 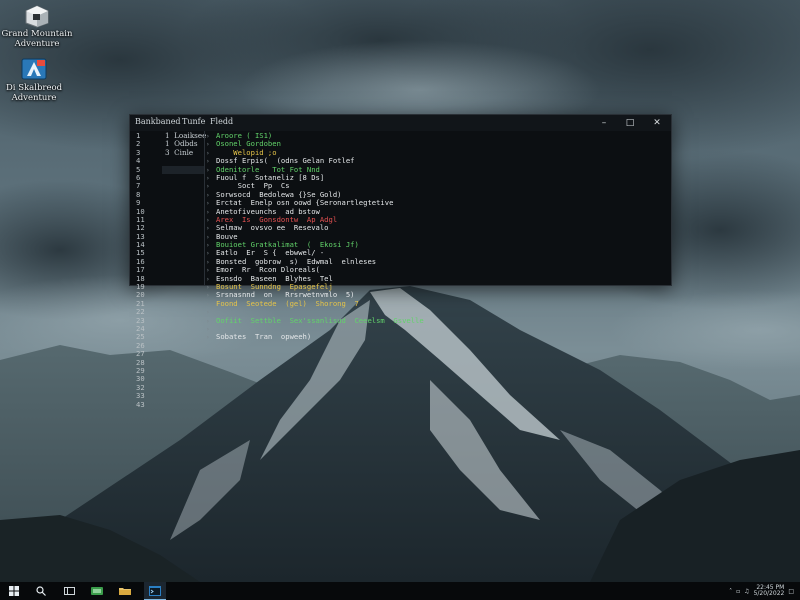 I want to click on line-number: 29, so click(x=140, y=370).